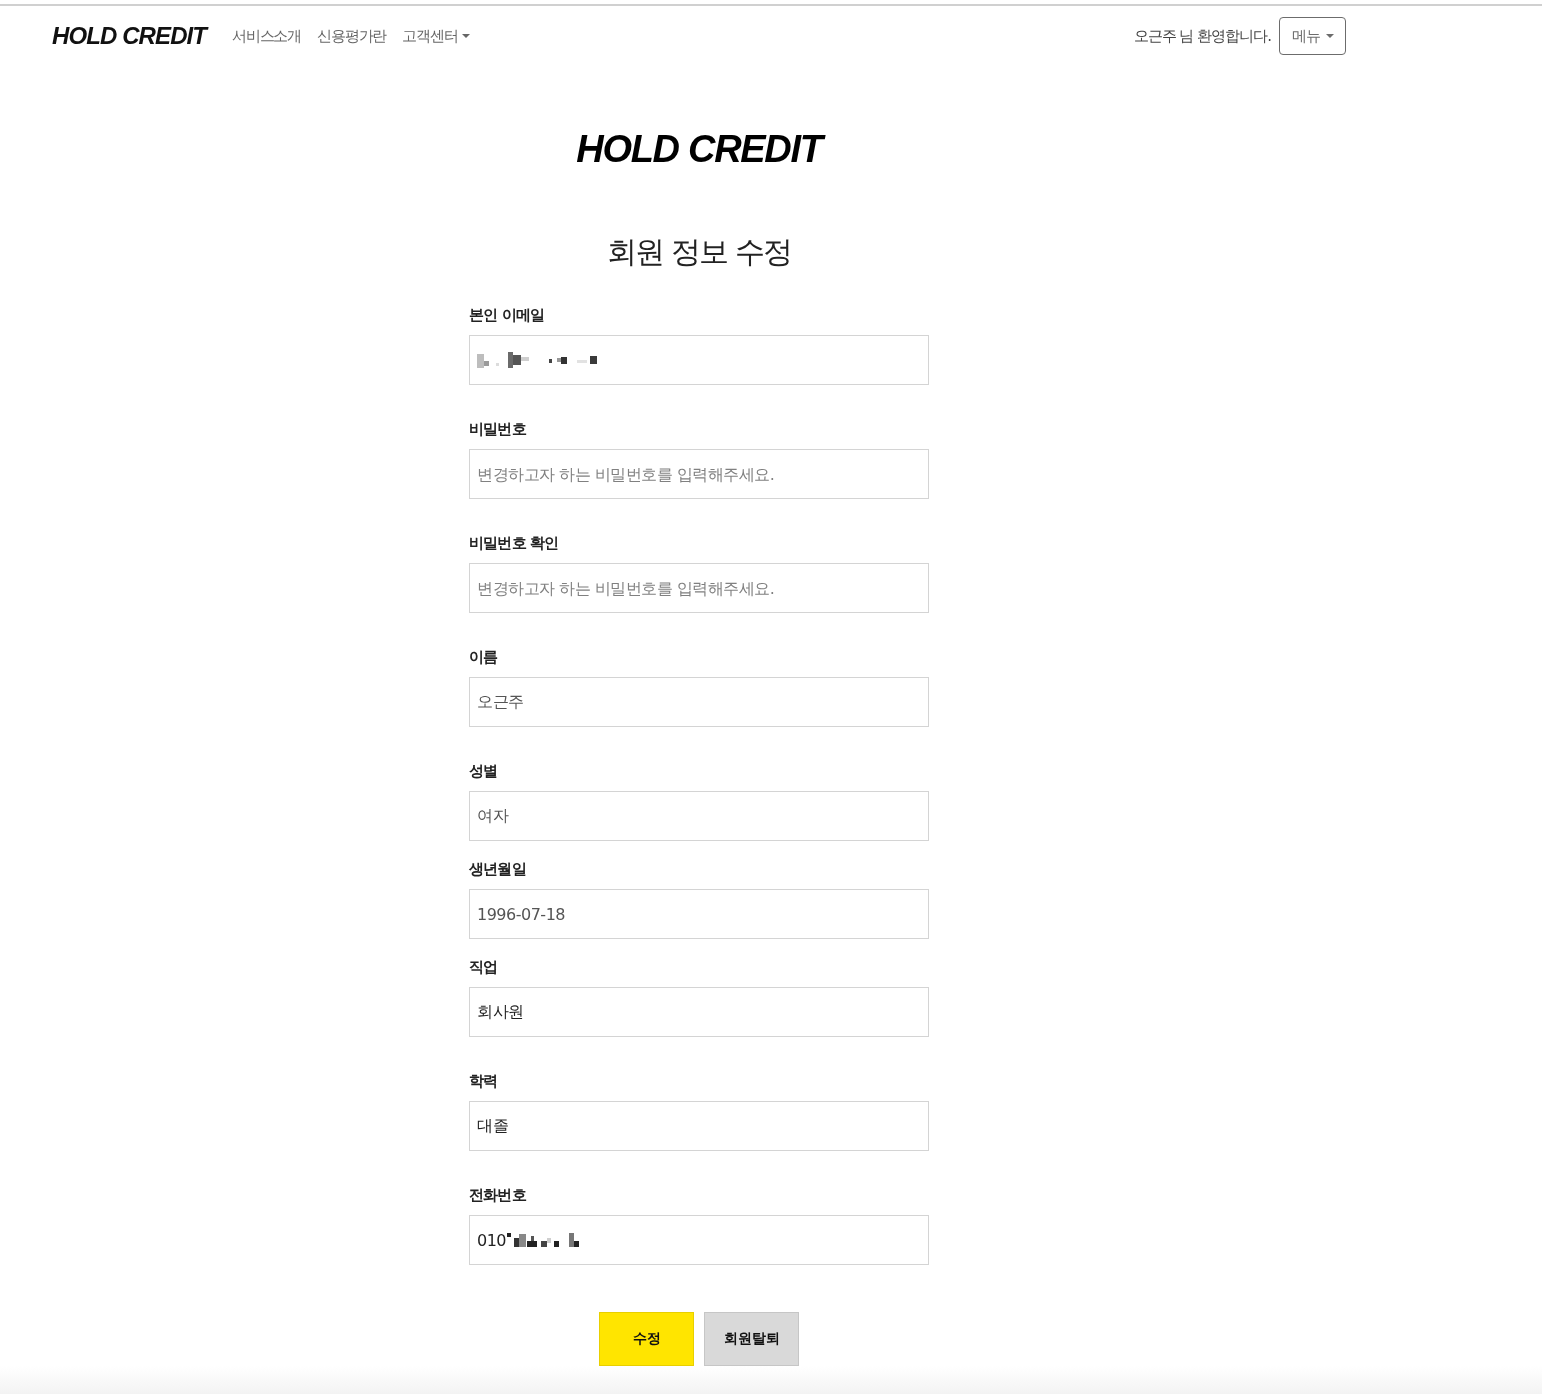  I want to click on nav-link: 신용평가란, so click(352, 36).